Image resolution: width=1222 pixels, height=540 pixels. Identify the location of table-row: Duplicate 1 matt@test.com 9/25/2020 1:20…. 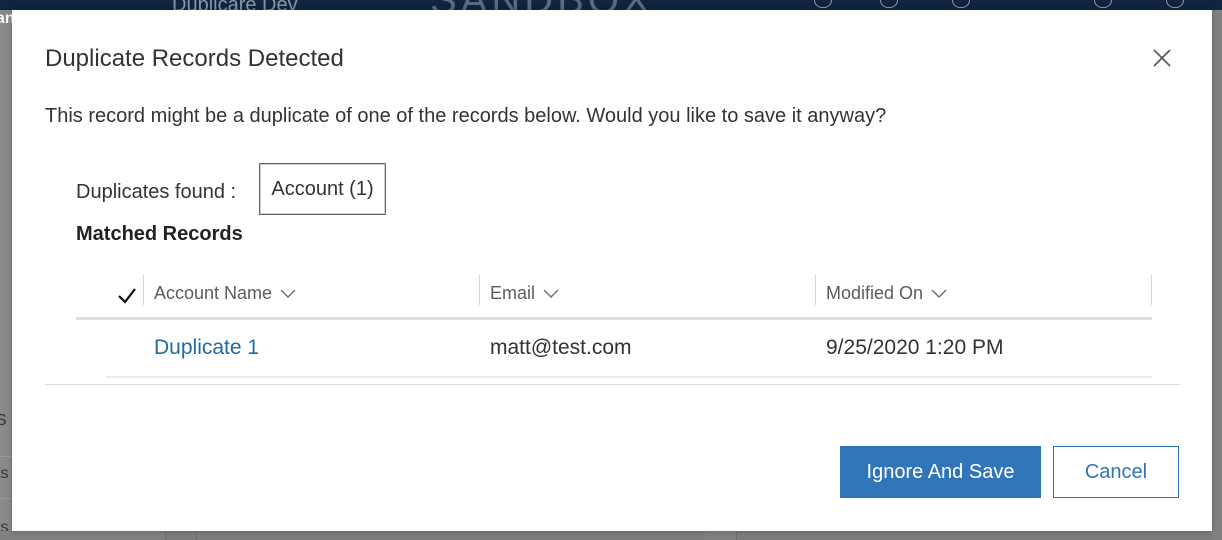
(629, 350).